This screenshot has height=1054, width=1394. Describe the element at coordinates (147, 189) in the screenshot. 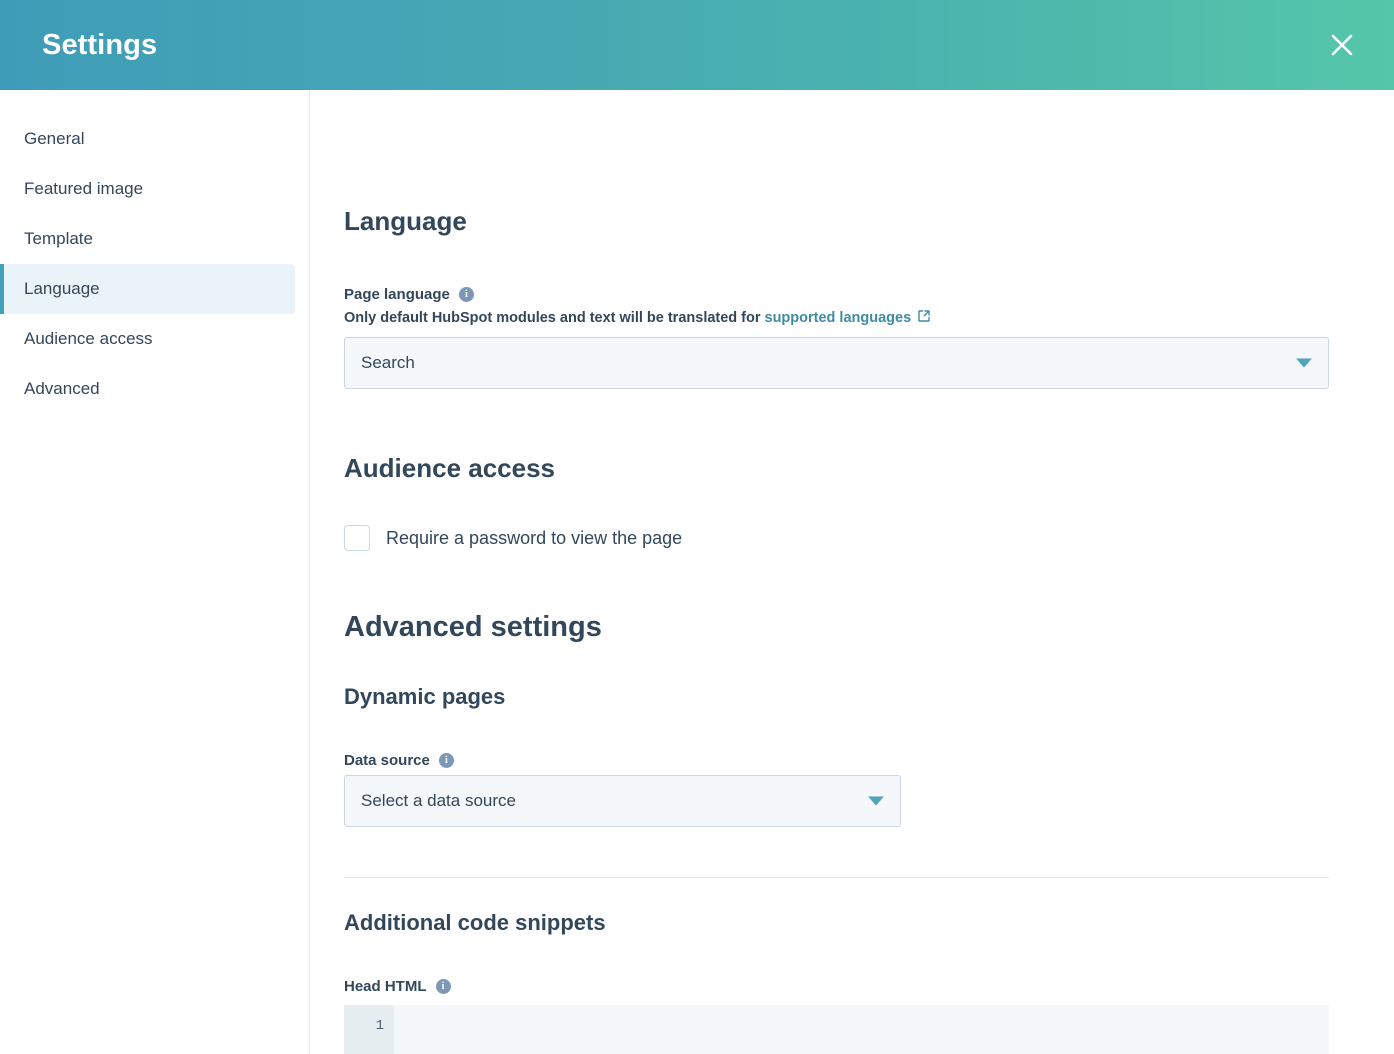

I see `sidebar-item-featured-image: Featured image` at that location.